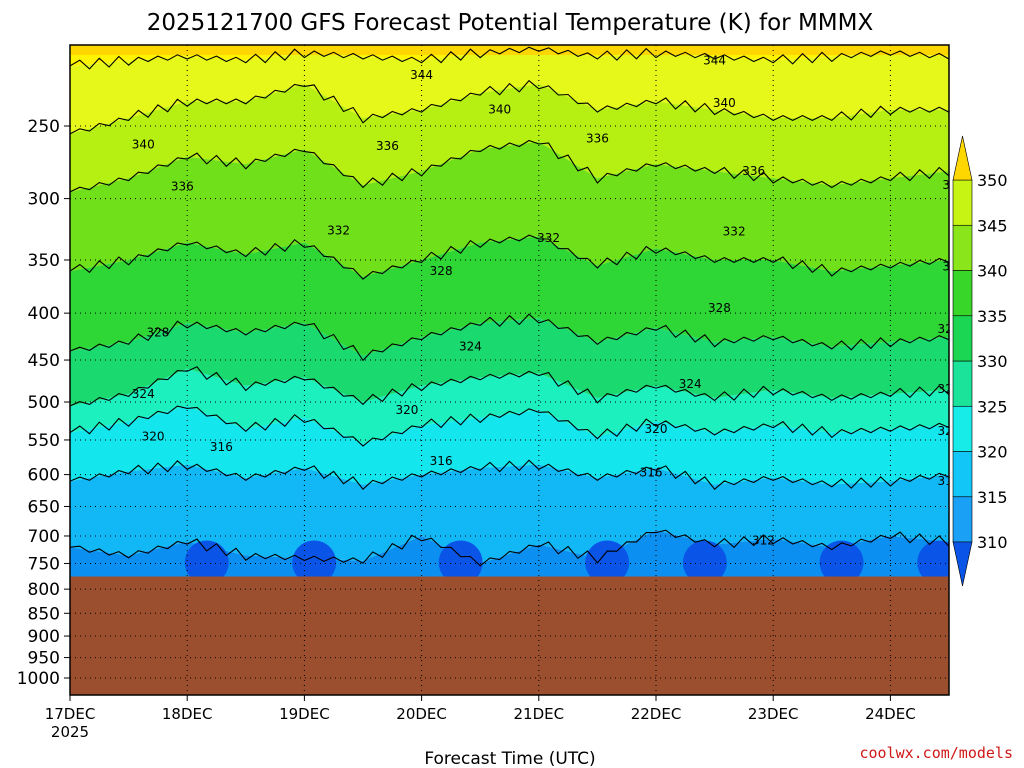 The width and height of the screenshot is (1024, 768). I want to click on x-tick-sublabel: 2025, so click(70, 732).